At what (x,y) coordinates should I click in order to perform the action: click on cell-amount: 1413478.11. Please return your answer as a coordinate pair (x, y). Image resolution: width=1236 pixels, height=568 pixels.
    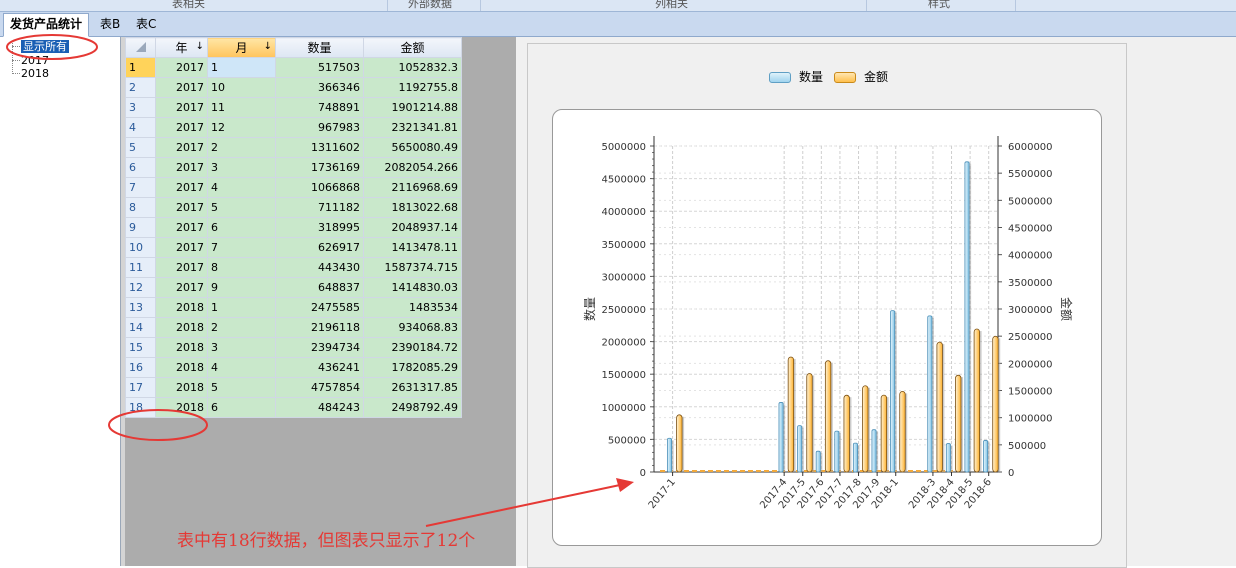
    Looking at the image, I should click on (412, 247).